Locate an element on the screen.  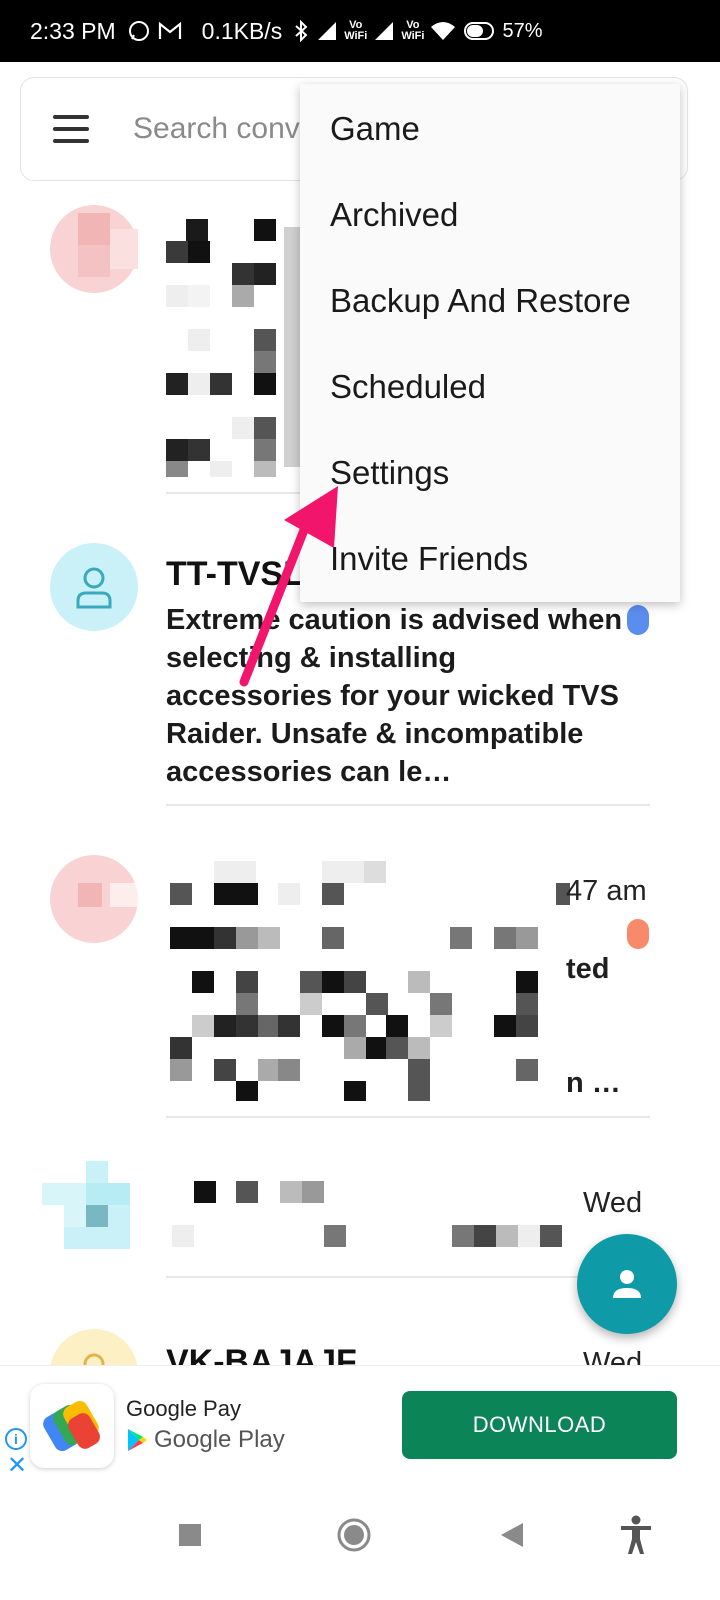
circle-icon is located at coordinates (354, 1535).